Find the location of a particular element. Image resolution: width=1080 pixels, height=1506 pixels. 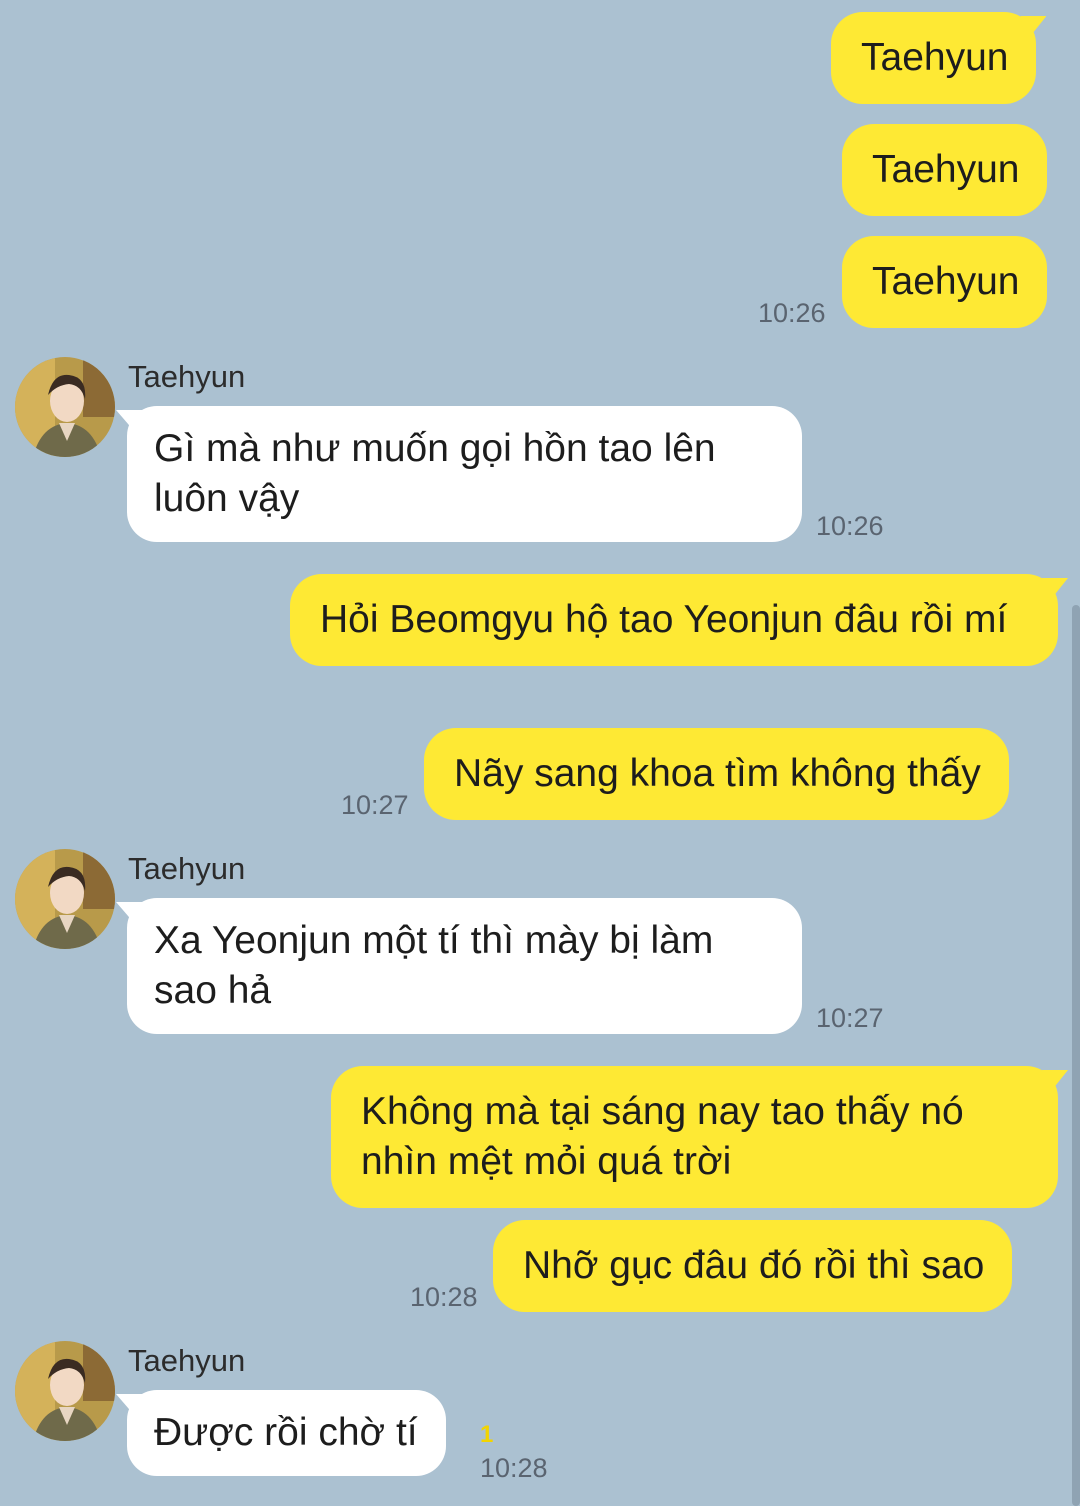

outgoing-message: Nãy sang khoa tìm không thấy is located at coordinates (716, 774).